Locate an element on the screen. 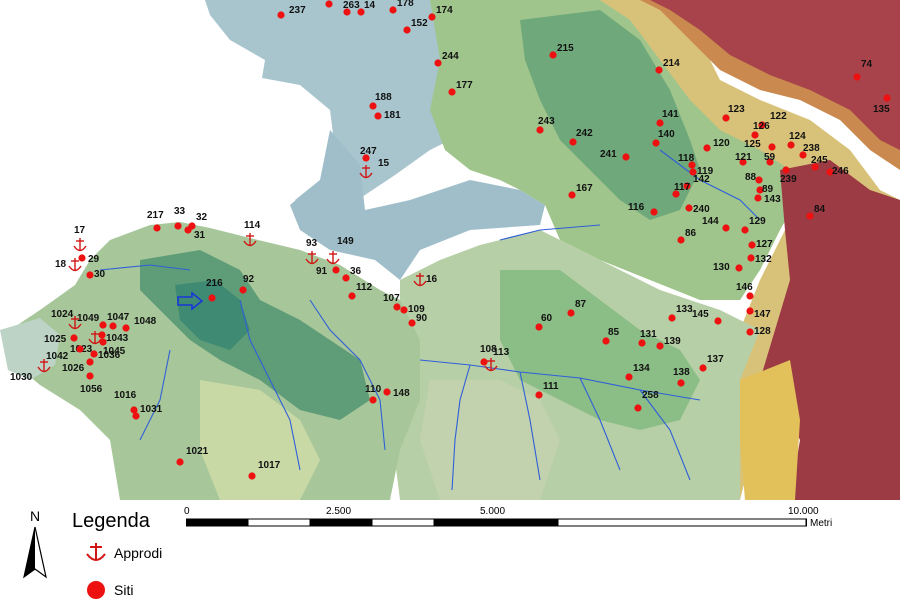 The width and height of the screenshot is (900, 607). site-label: 1024 is located at coordinates (62, 314).